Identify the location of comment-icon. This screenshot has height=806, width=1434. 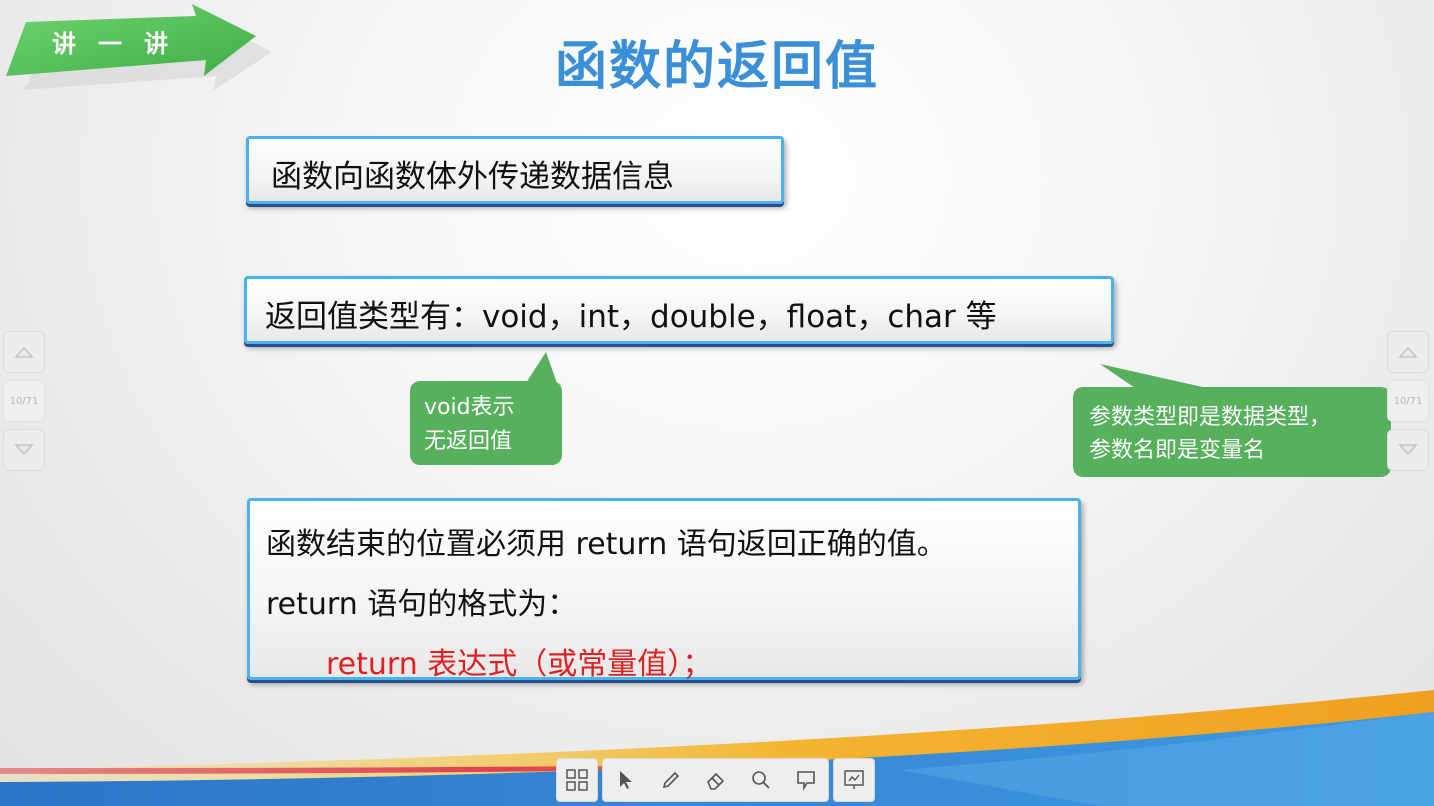
(805, 781).